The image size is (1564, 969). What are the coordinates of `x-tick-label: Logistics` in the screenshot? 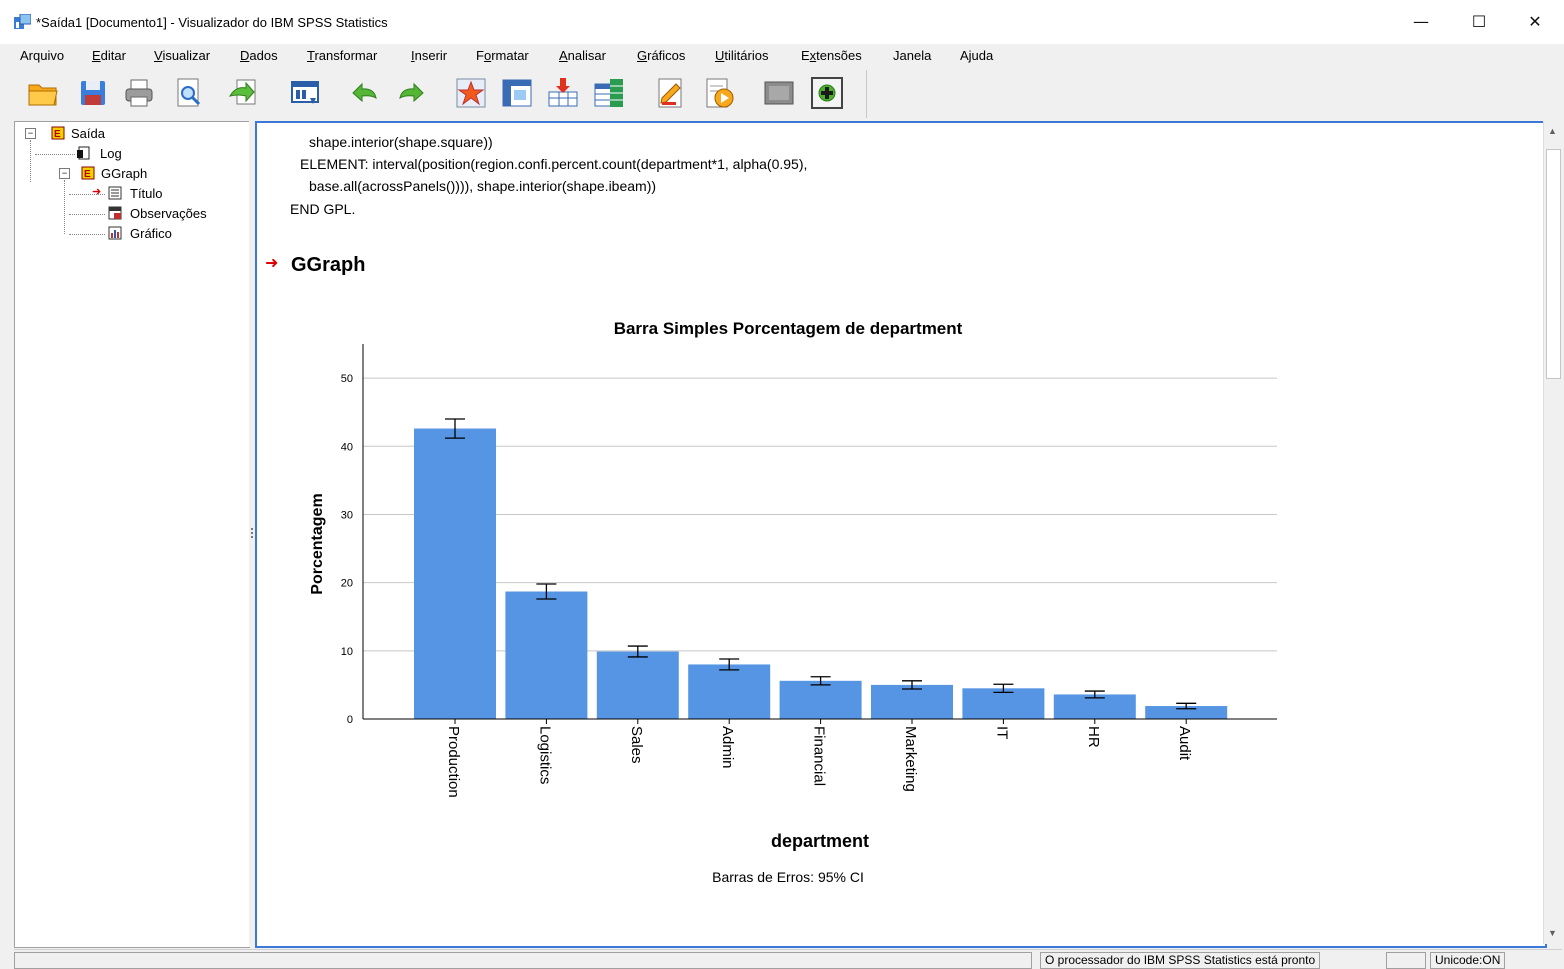 It's located at (544, 755).